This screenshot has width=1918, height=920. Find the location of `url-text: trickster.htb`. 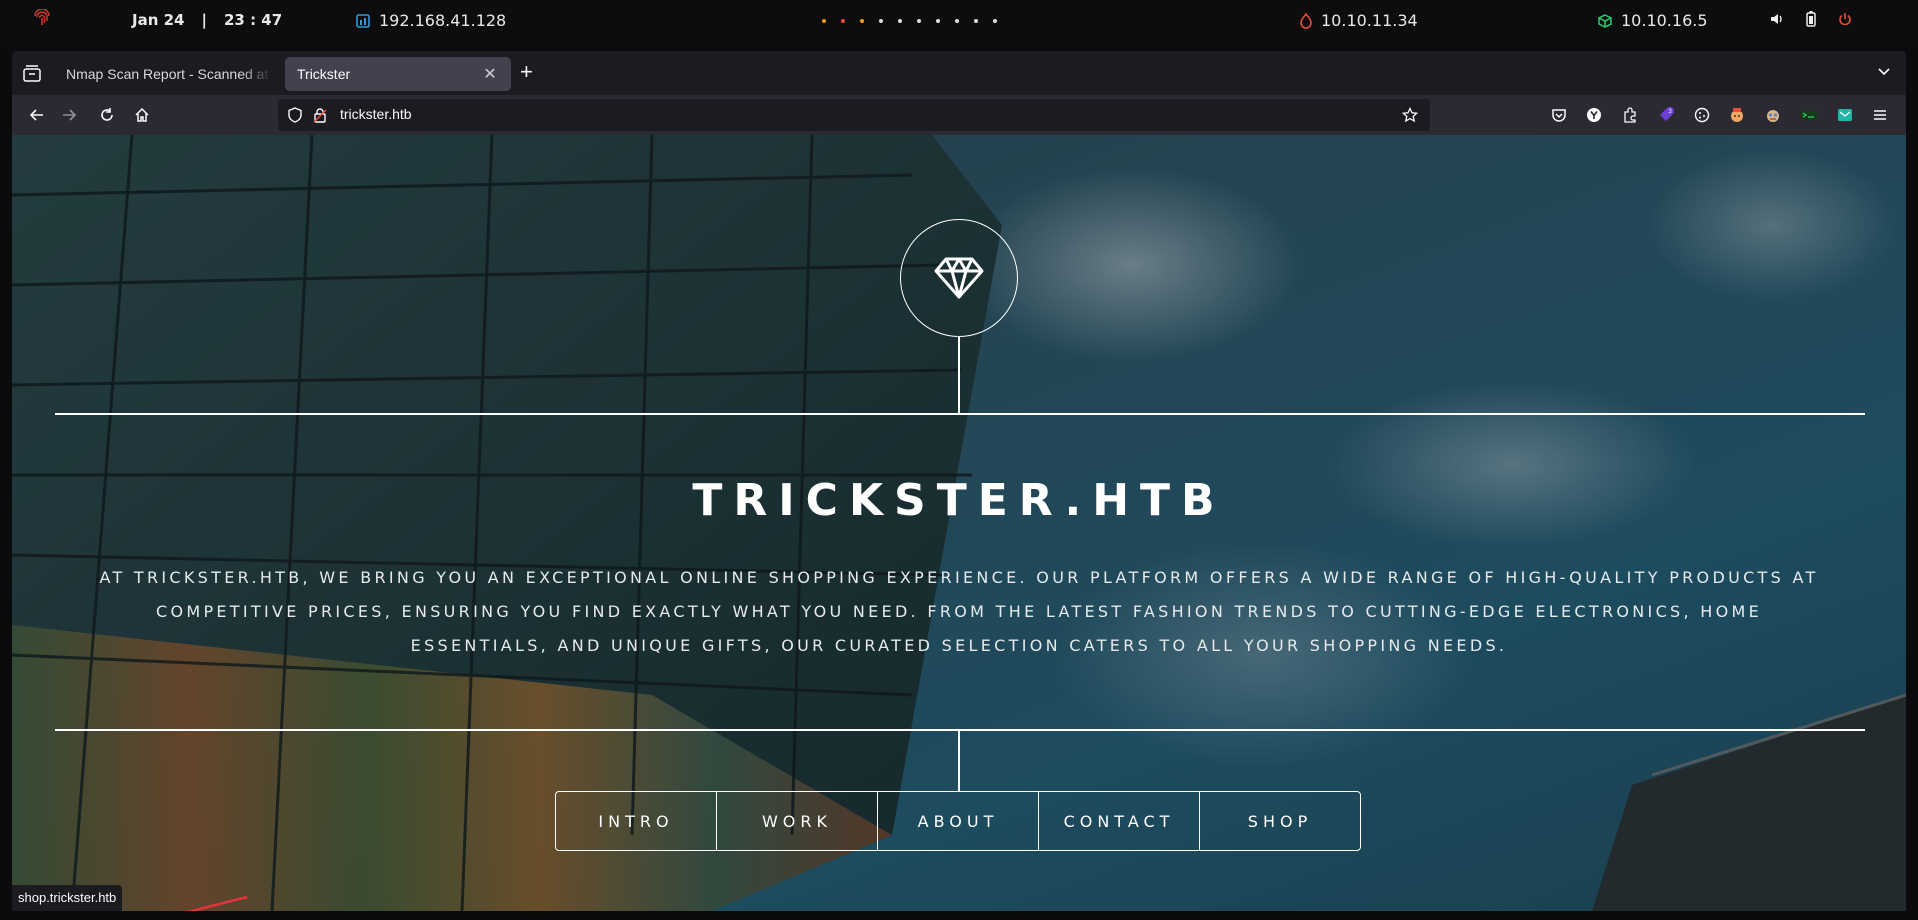

url-text: trickster.htb is located at coordinates (376, 114).